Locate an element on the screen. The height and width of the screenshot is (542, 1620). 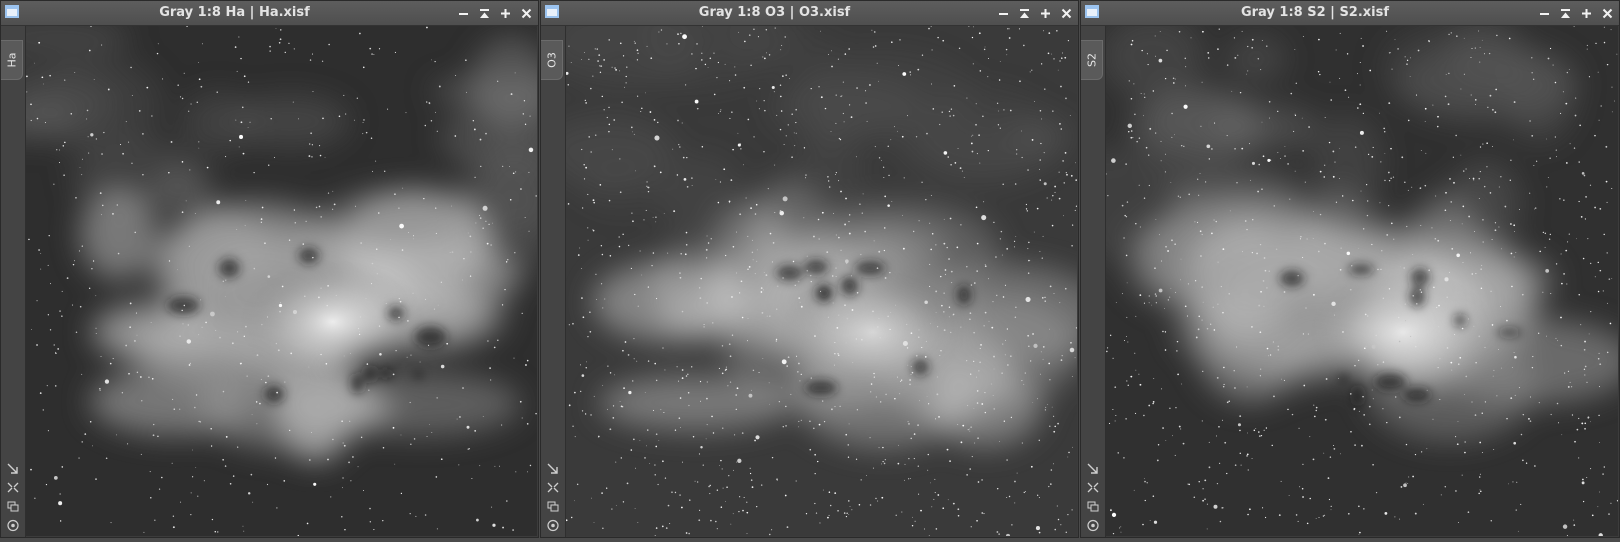
window-side-panel: Ha is located at coordinates (13, 281).